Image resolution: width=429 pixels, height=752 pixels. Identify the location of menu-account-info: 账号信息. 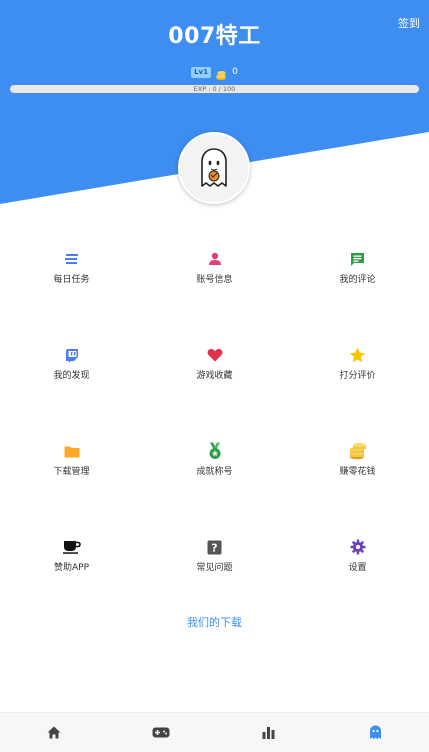
(214, 270).